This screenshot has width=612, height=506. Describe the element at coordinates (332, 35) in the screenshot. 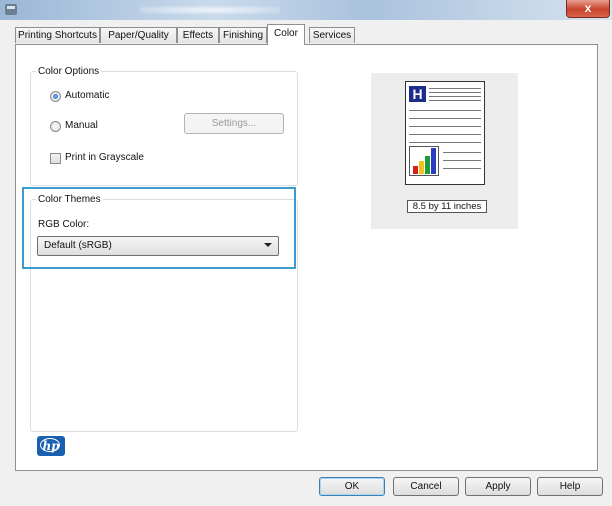

I see `tab-services: Services` at that location.